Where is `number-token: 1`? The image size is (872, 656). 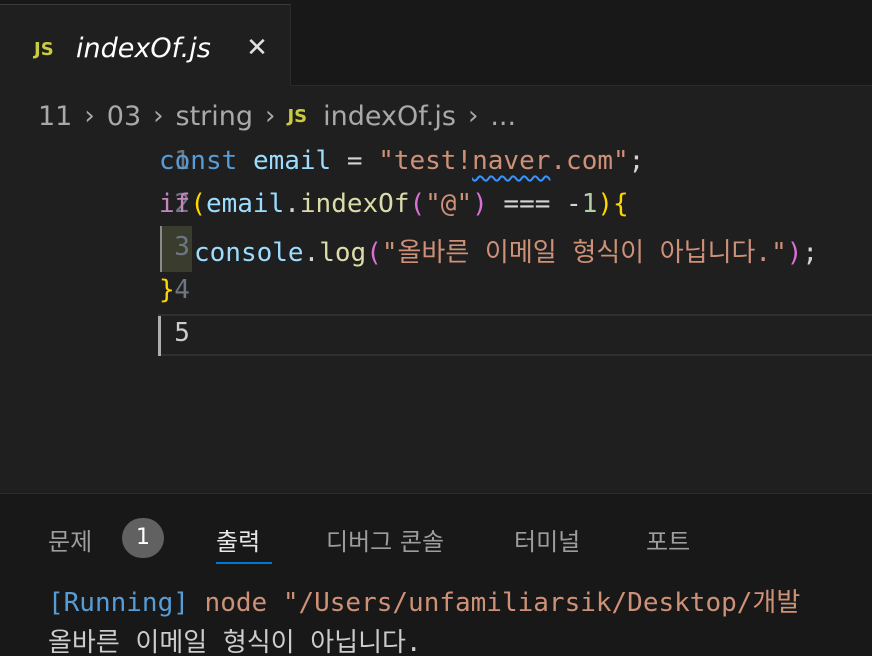
number-token: 1 is located at coordinates (589, 204).